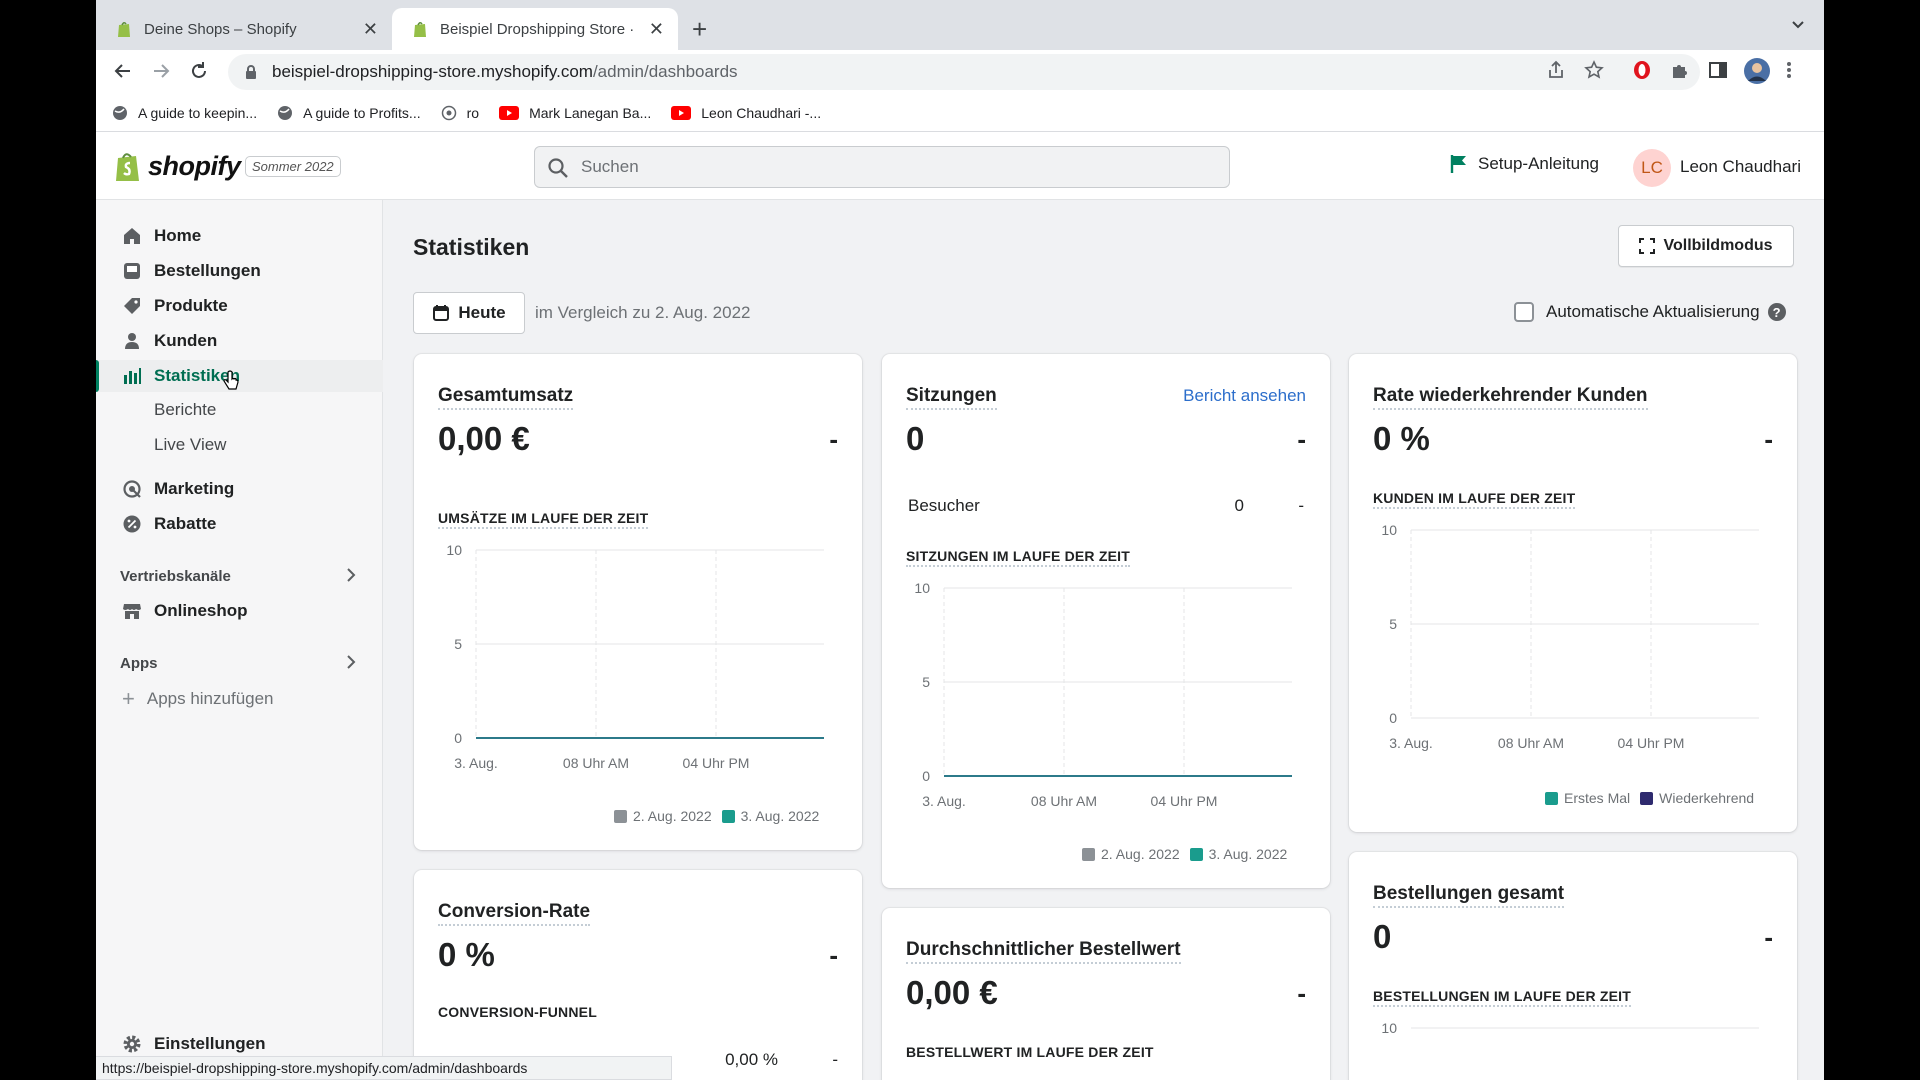 The width and height of the screenshot is (1920, 1080). Describe the element at coordinates (185, 523) in the screenshot. I see `sidebar-item-label: Rabatte` at that location.